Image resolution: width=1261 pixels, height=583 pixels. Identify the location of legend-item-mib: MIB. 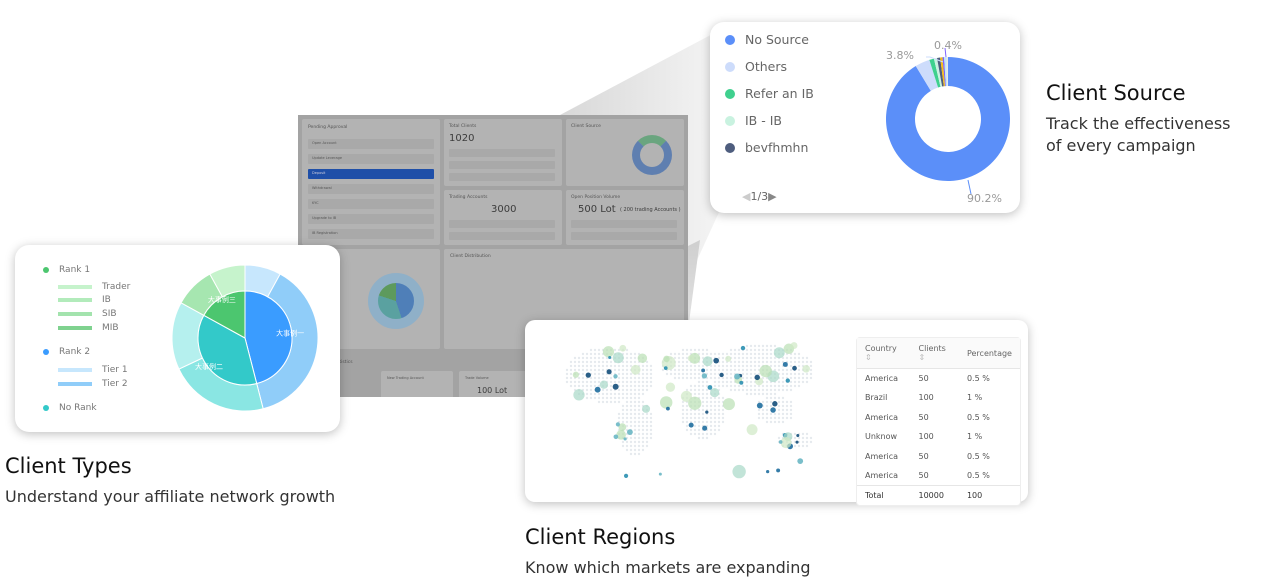
(88, 328).